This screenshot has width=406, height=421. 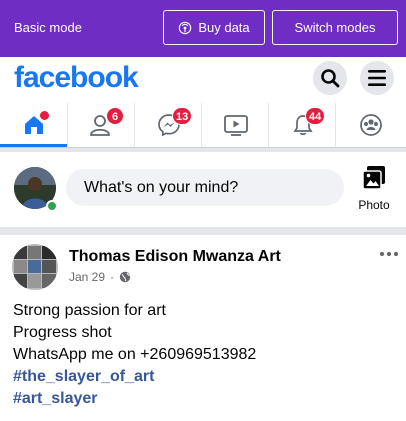 I want to click on search-button, so click(x=330, y=78).